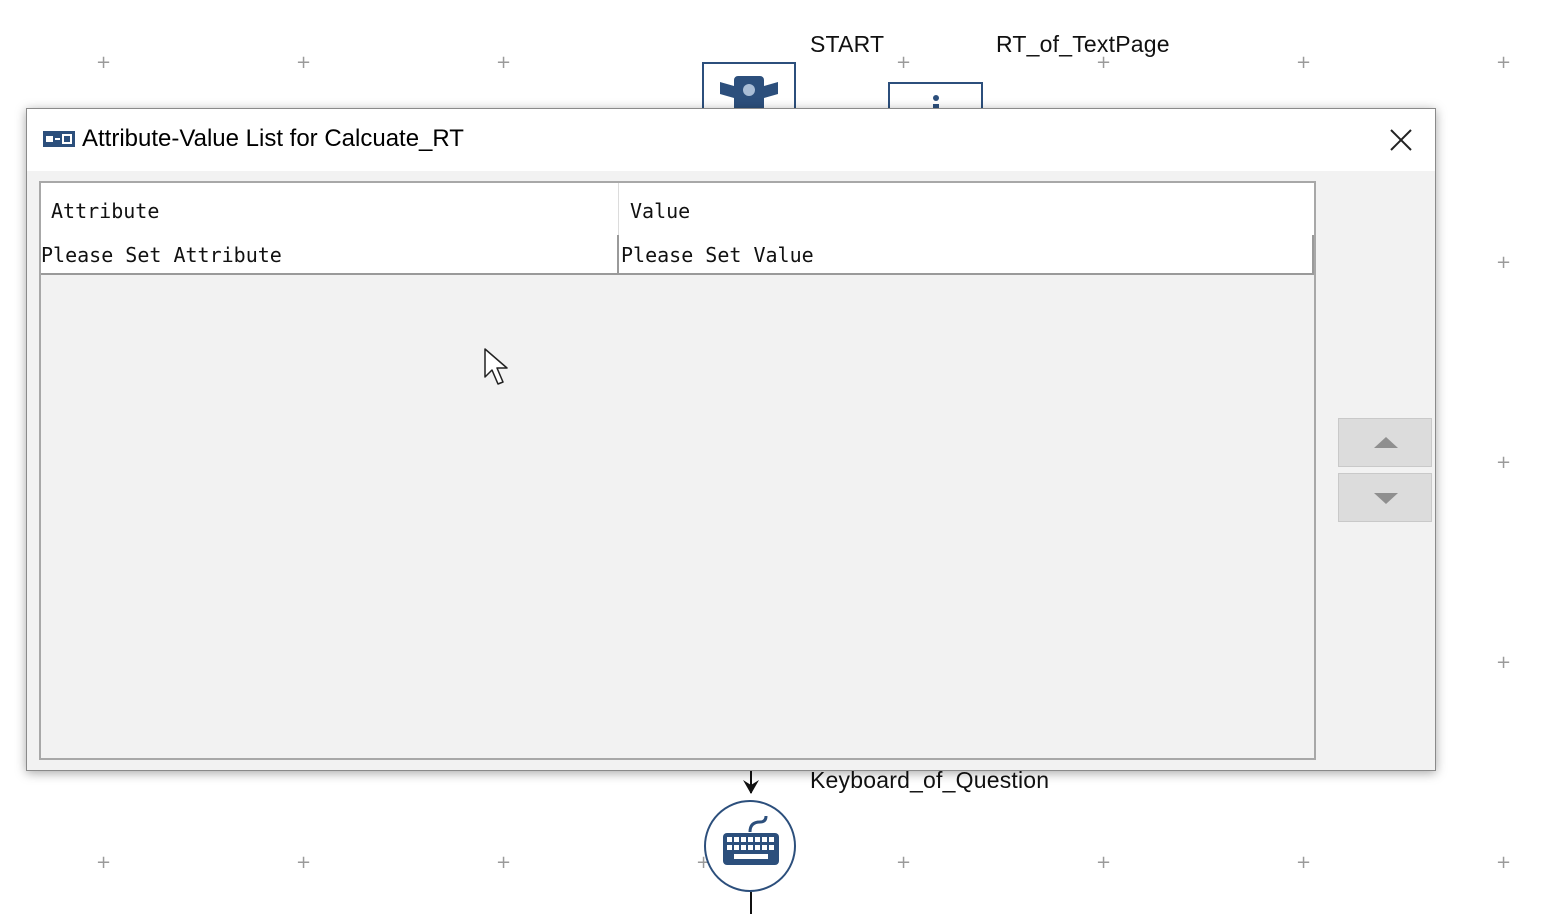  Describe the element at coordinates (751, 840) in the screenshot. I see `keyboard-icon` at that location.